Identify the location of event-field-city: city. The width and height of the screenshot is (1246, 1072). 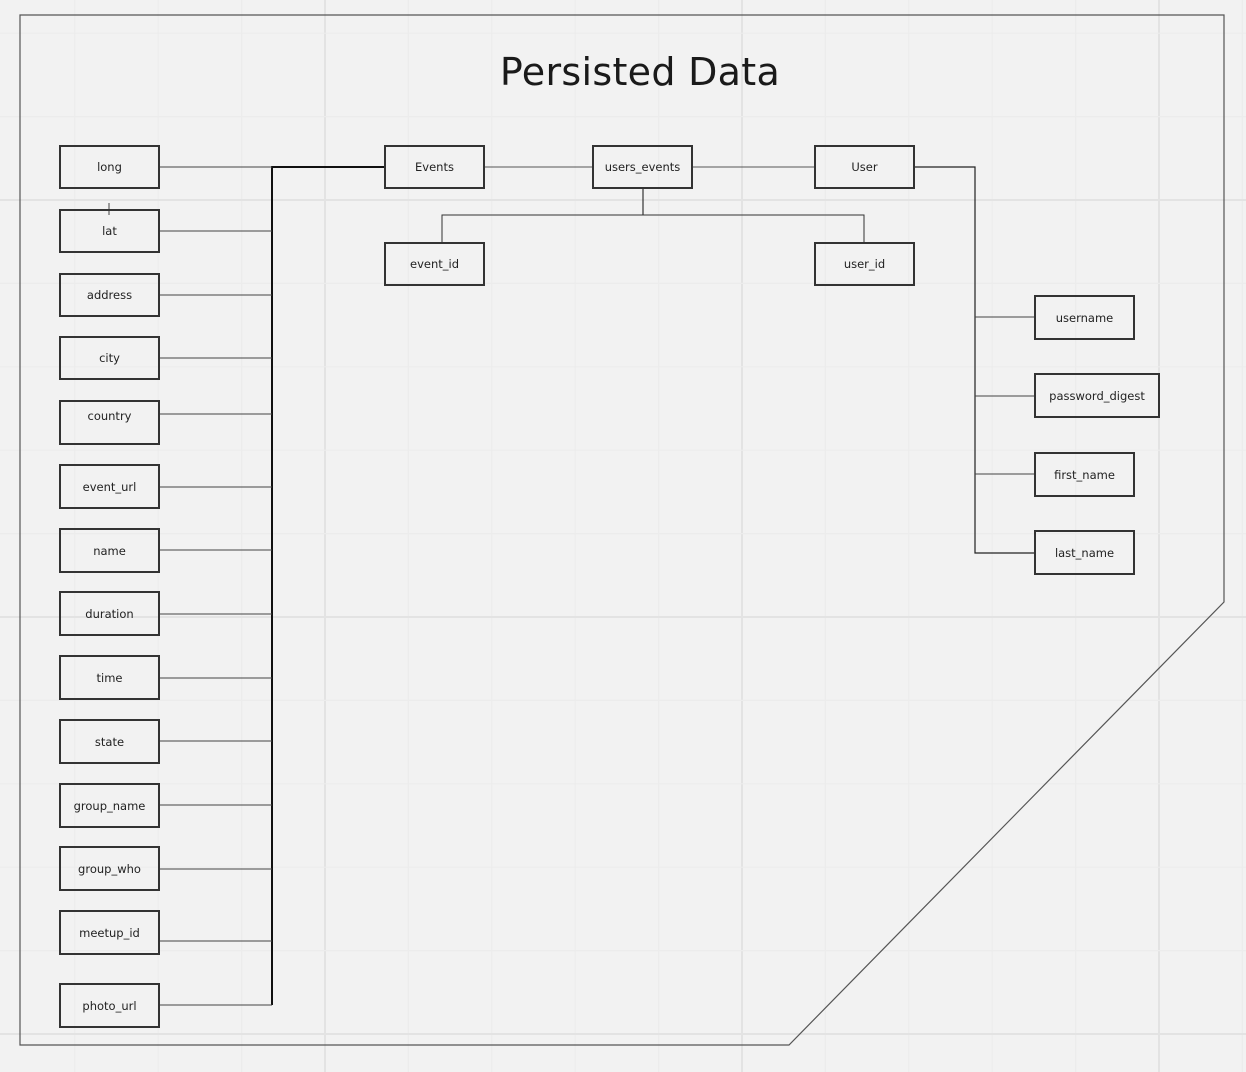
(109, 358).